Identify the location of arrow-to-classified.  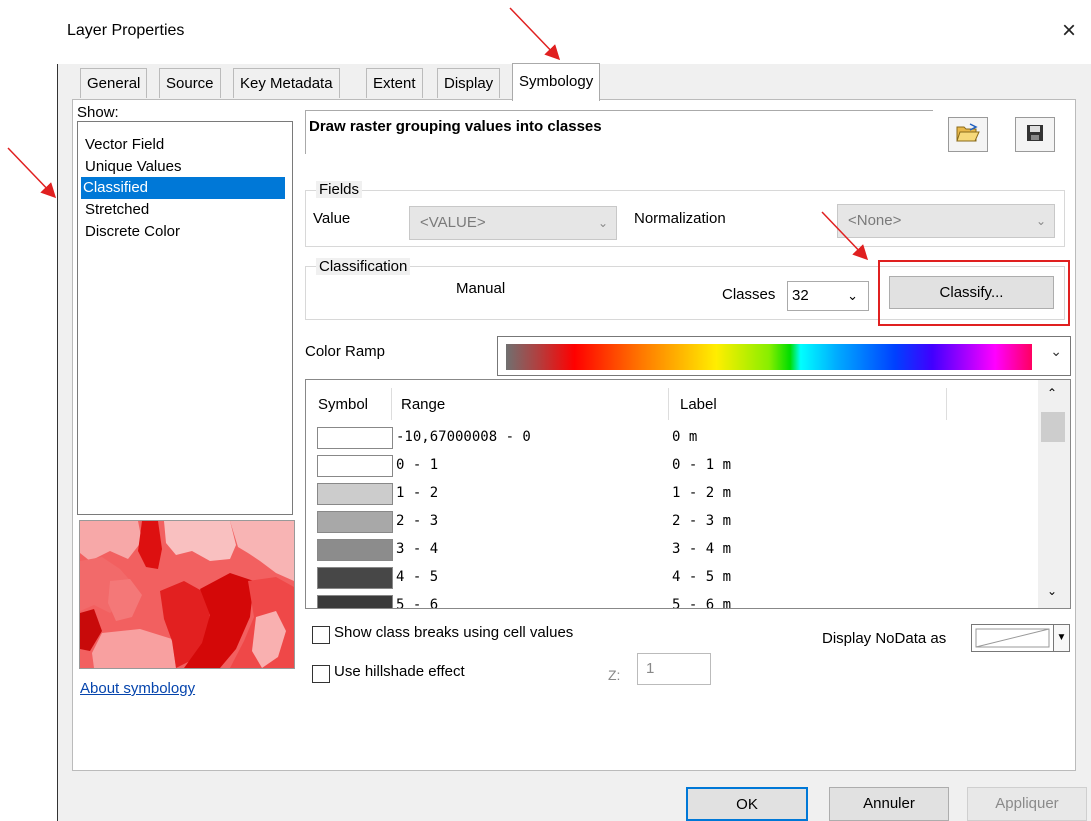
(32, 173).